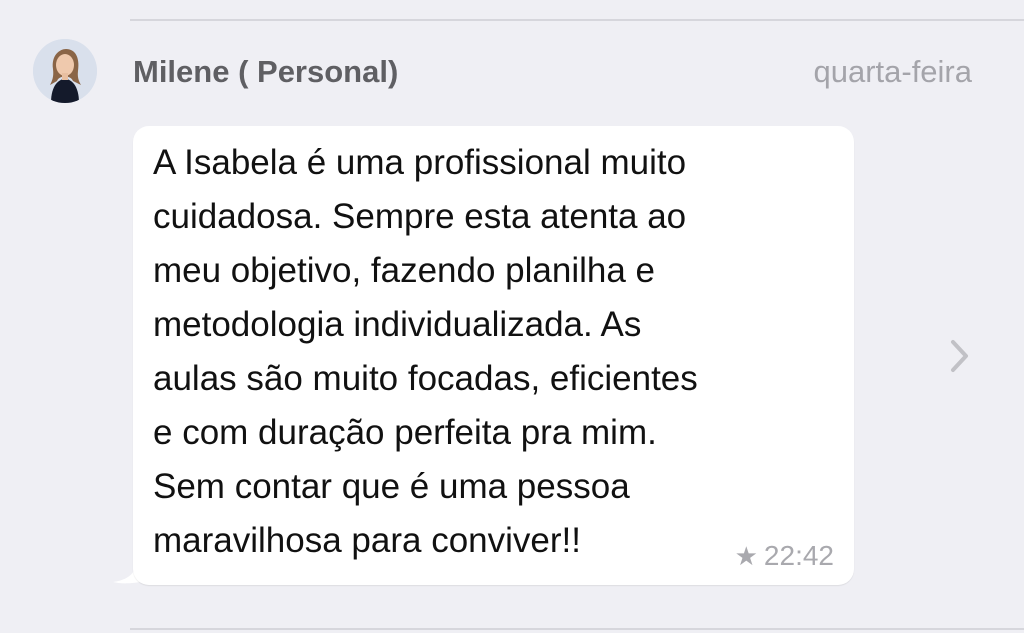  I want to click on message-time: 22:42, so click(798, 555).